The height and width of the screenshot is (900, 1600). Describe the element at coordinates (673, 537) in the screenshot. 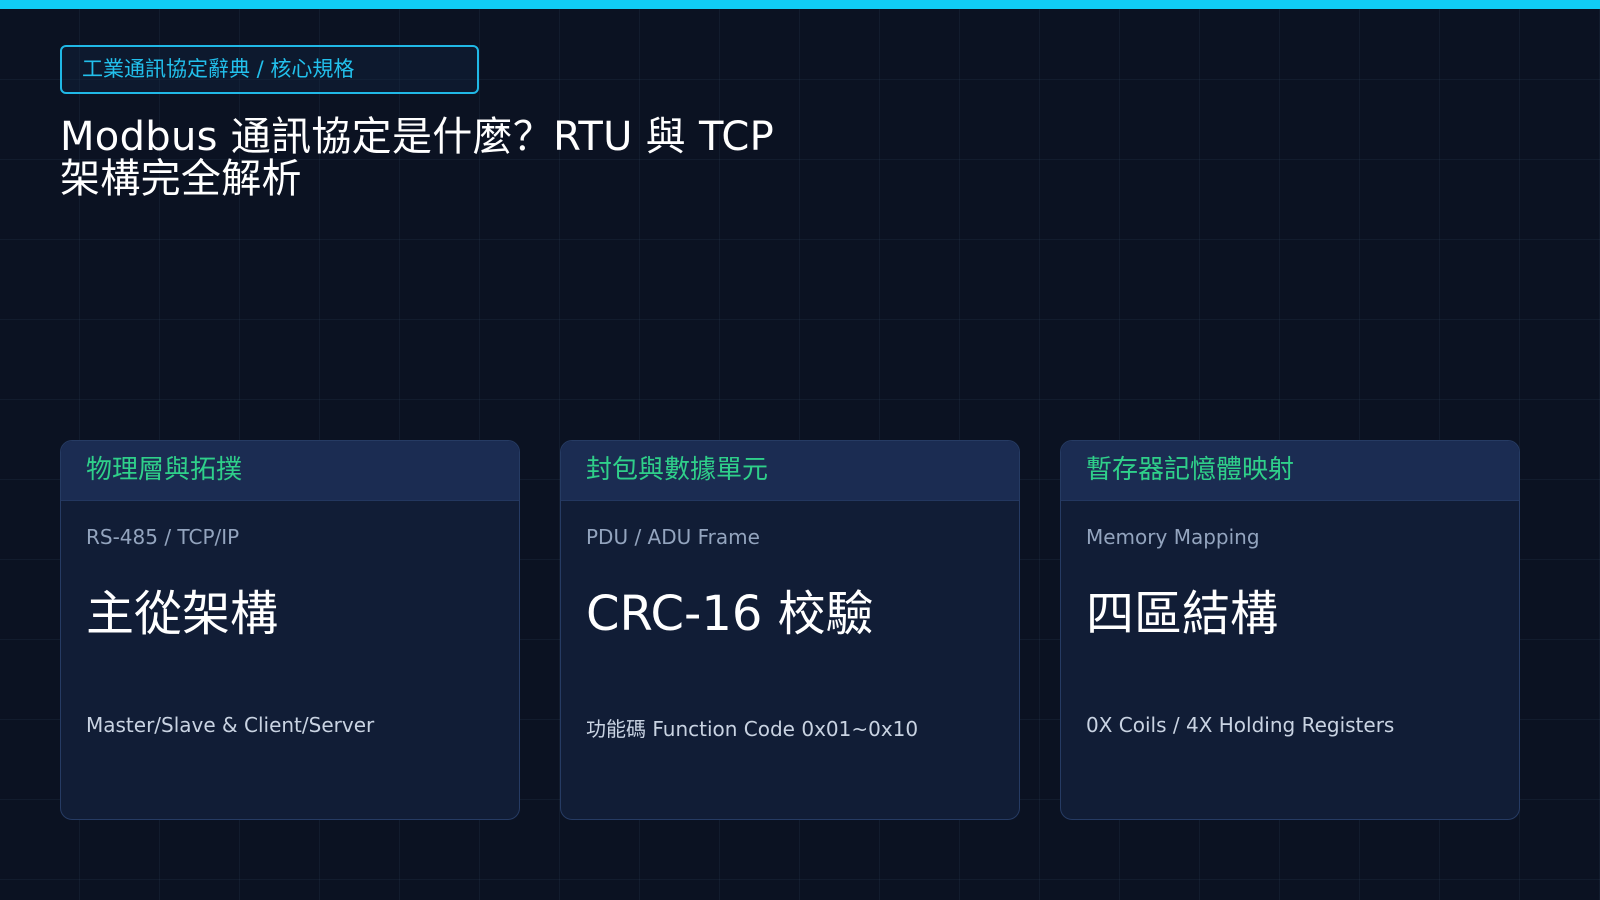

I see `card-subtitle: PDU / ADU Frame` at that location.